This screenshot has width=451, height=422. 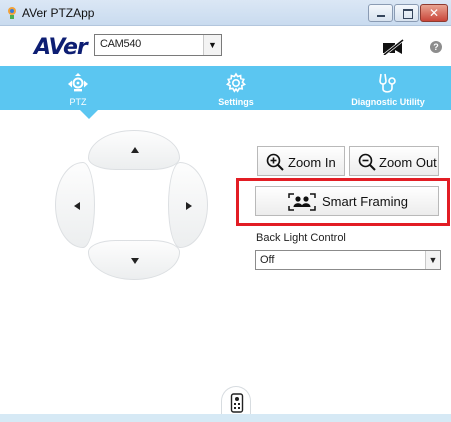 I want to click on smart-framing-label: Smart Framing, so click(x=365, y=201).